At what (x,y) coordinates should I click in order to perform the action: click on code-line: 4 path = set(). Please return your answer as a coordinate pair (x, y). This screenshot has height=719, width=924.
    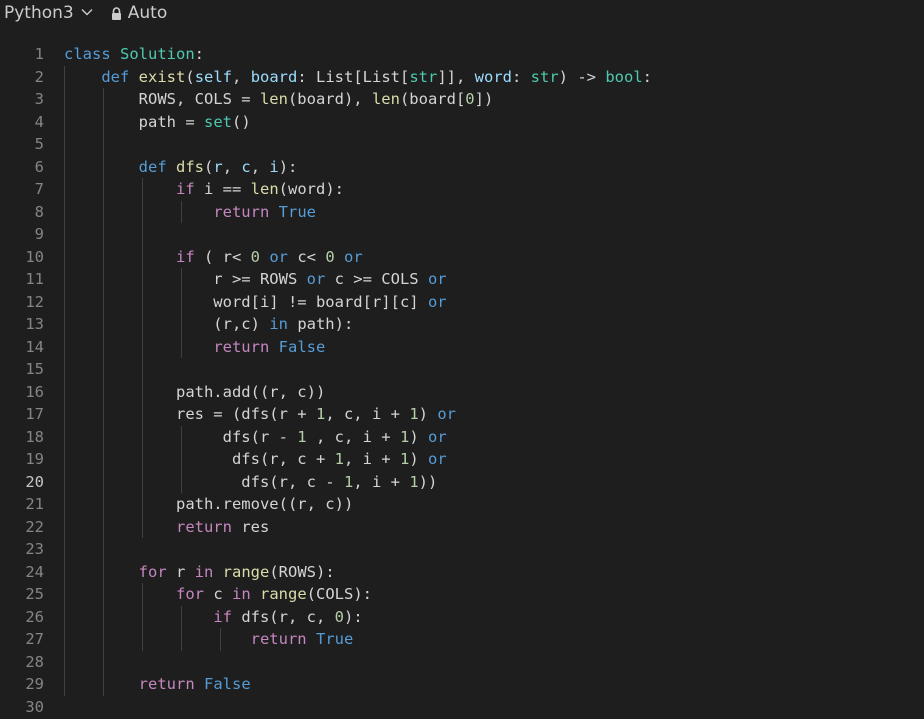
    Looking at the image, I should click on (462, 122).